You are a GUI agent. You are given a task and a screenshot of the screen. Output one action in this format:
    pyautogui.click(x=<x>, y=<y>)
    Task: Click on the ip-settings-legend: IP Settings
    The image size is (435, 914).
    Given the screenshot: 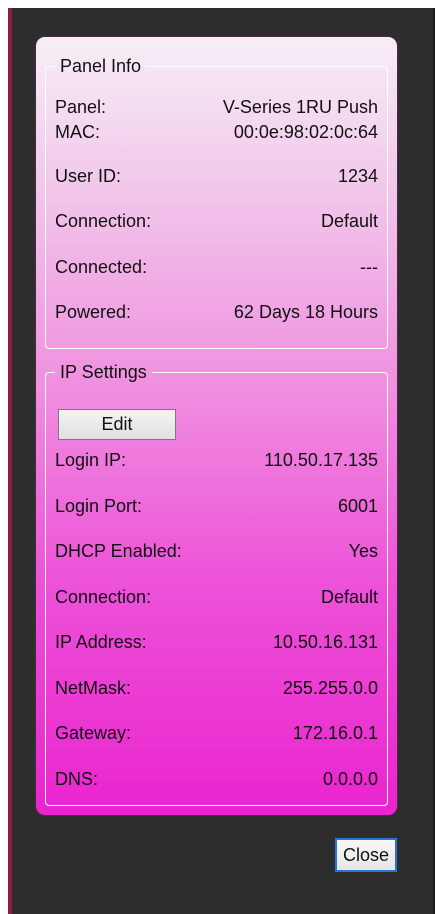 What is the action you would take?
    pyautogui.click(x=103, y=372)
    